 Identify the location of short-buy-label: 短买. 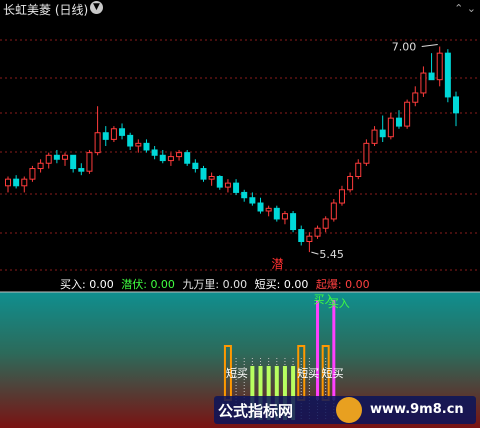
(237, 373).